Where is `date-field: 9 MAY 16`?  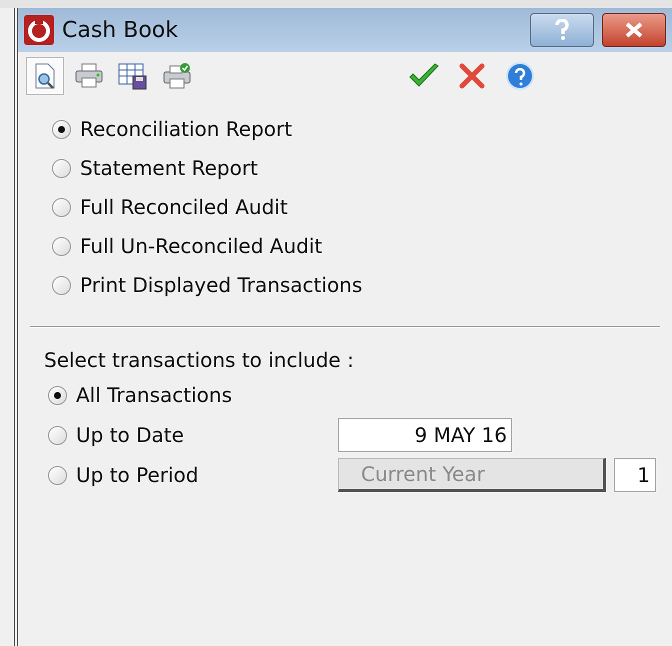
date-field: 9 MAY 16 is located at coordinates (425, 435).